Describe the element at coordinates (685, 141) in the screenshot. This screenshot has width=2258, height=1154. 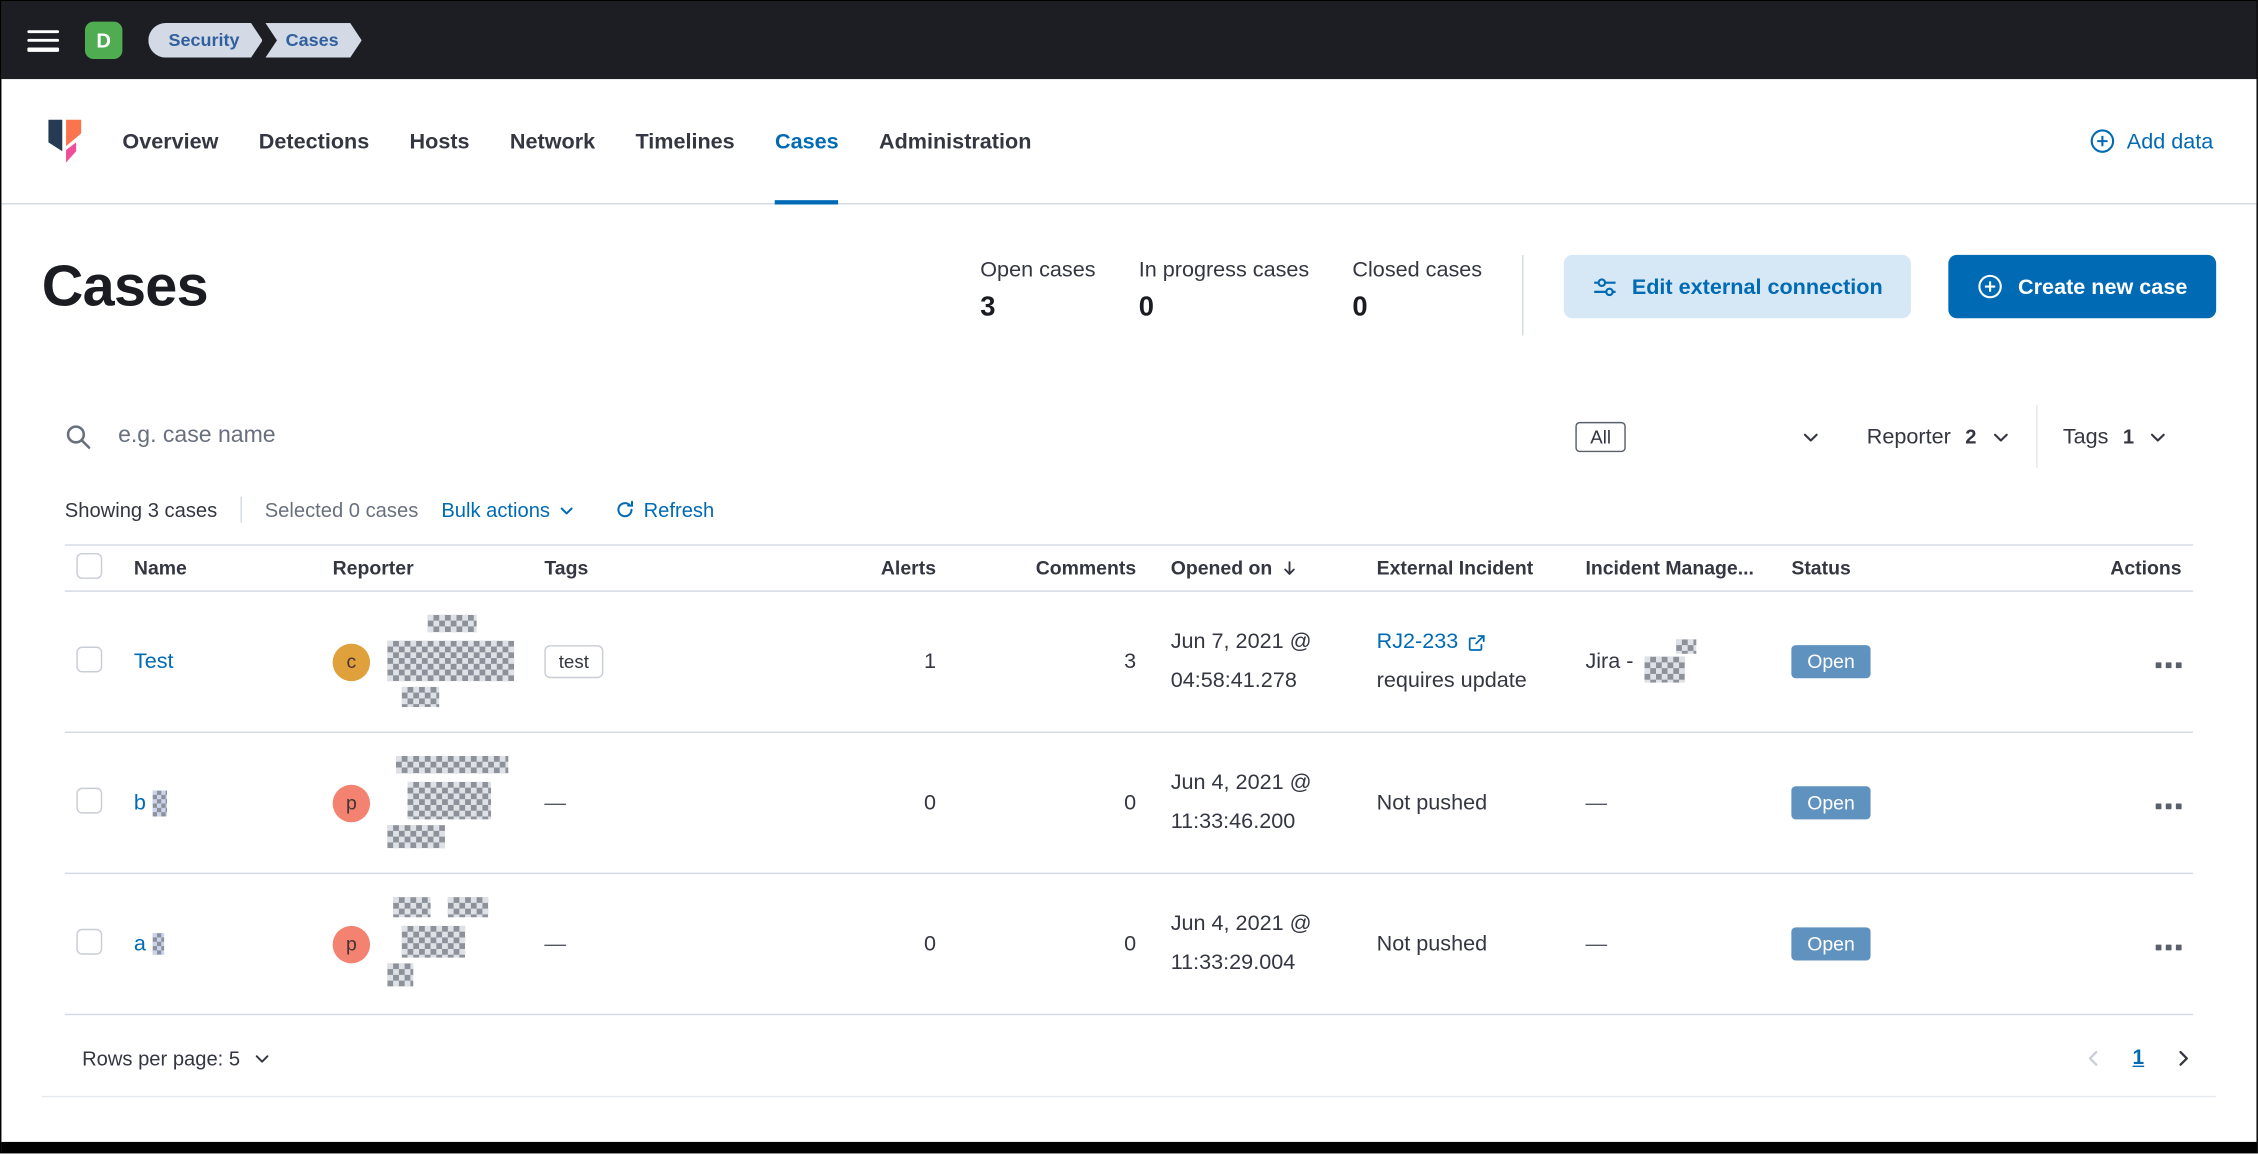
I see `tab-timelines: Timelines` at that location.